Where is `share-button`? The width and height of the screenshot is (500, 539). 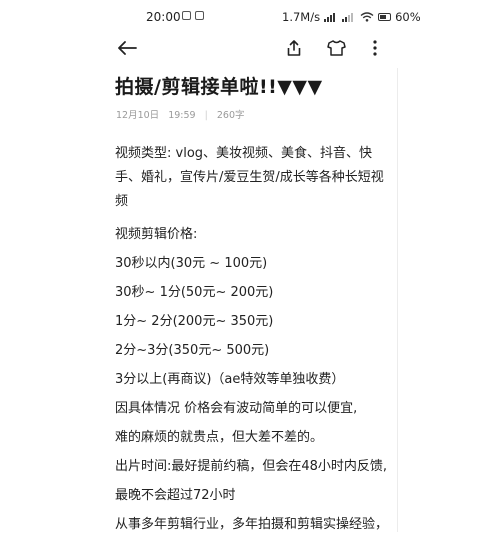 share-button is located at coordinates (294, 48).